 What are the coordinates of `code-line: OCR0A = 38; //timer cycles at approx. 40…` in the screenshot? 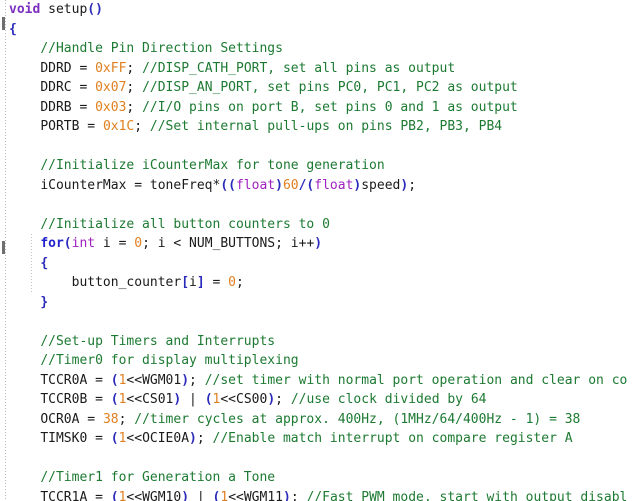 It's located at (322, 420).